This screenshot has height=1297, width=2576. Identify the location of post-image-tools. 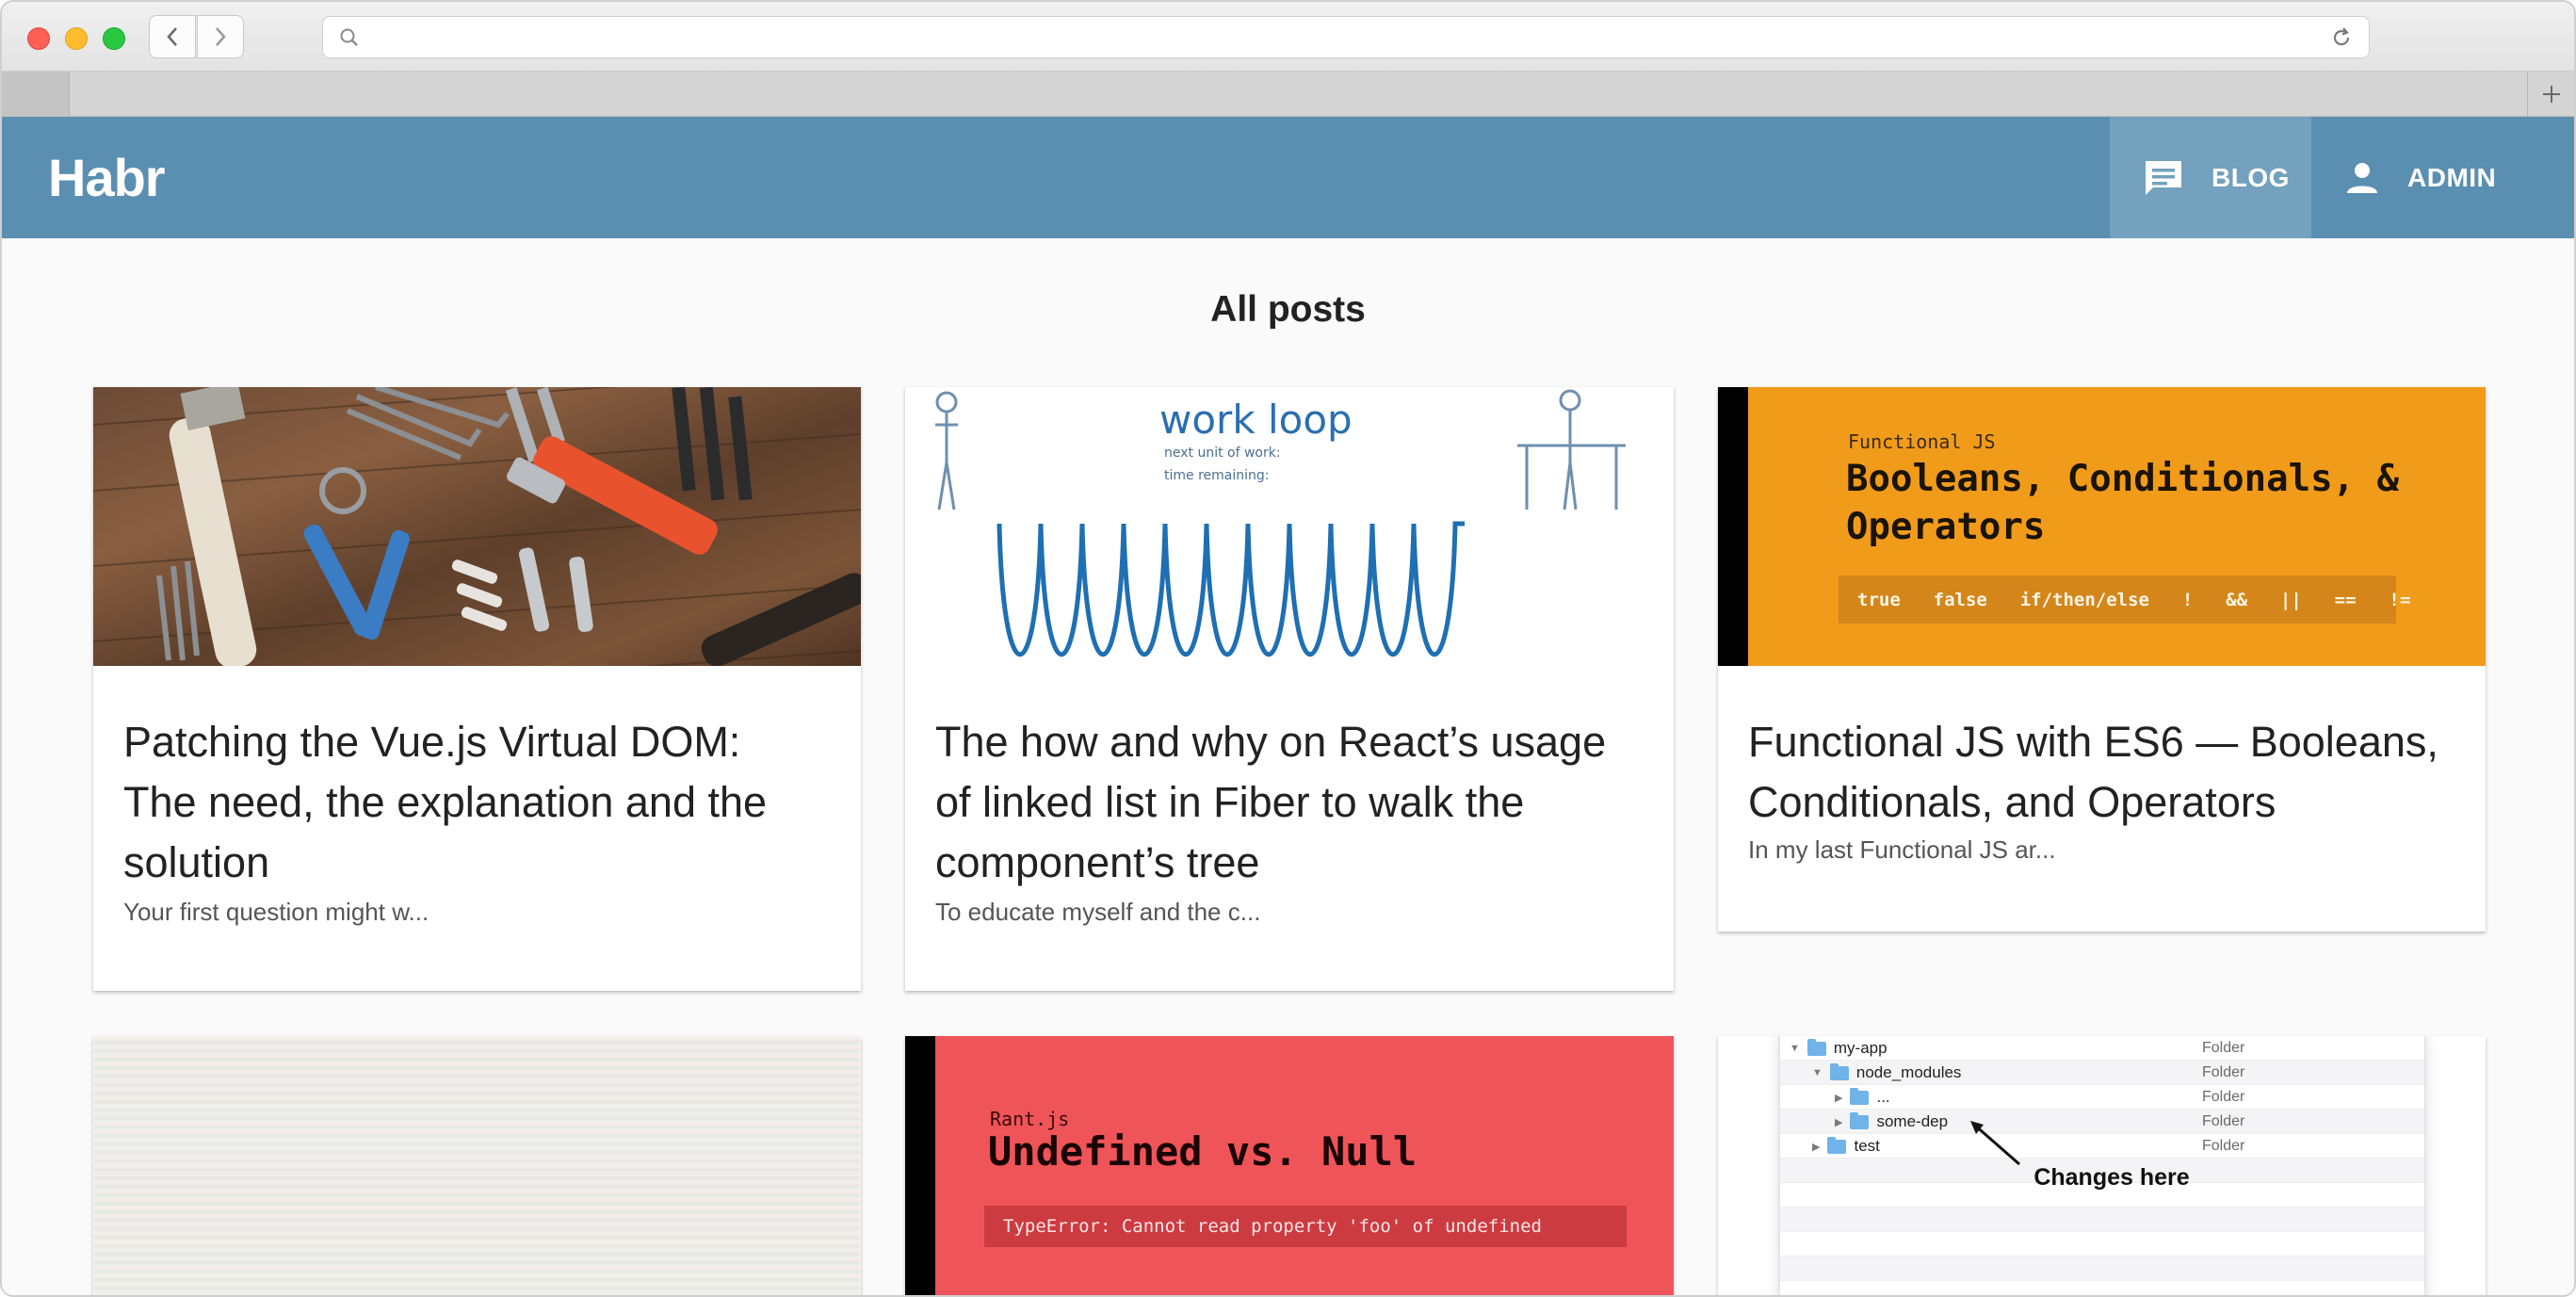
(477, 526).